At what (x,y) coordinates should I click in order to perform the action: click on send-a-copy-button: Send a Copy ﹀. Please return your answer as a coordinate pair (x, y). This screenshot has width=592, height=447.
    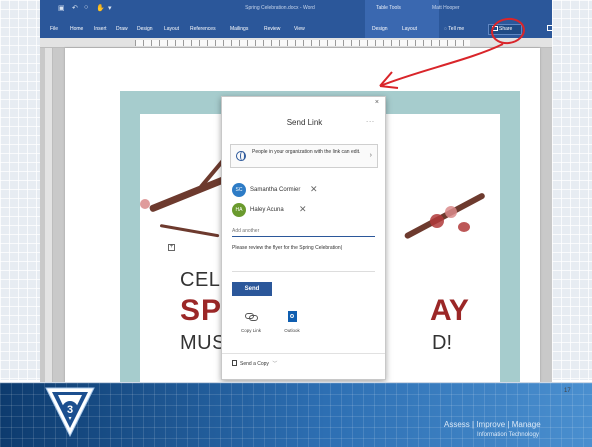
    Looking at the image, I should click on (254, 363).